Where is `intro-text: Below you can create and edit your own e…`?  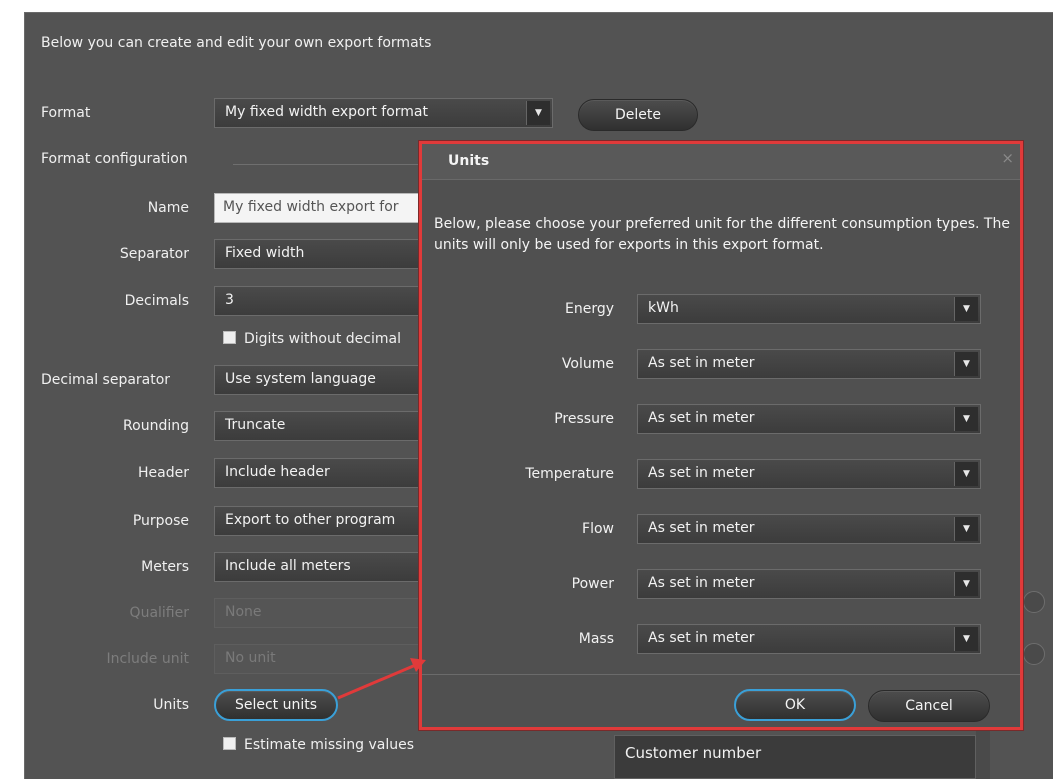
intro-text: Below you can create and edit your own e… is located at coordinates (236, 43).